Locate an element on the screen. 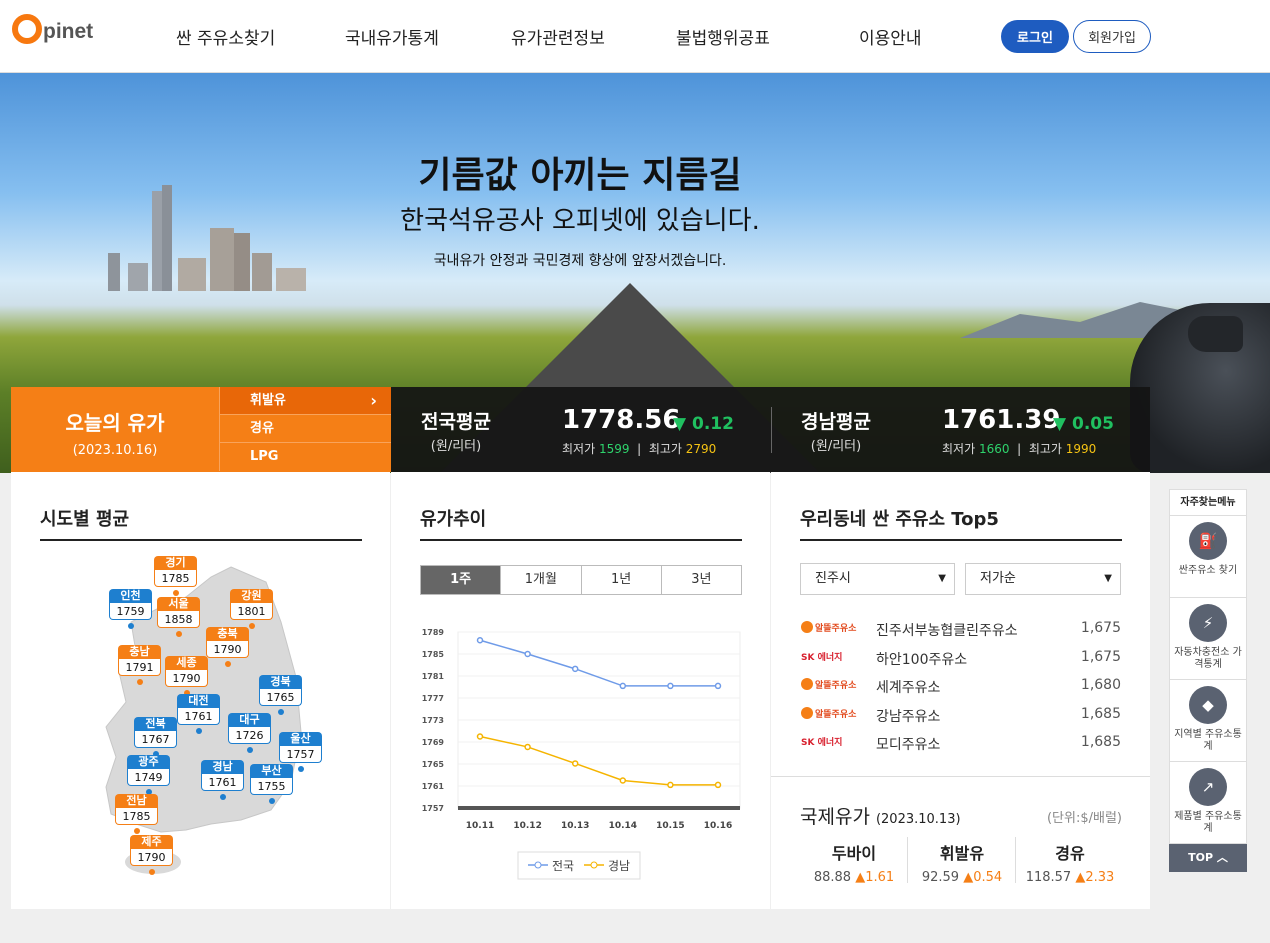  region-value: 1761 is located at coordinates (222, 782).